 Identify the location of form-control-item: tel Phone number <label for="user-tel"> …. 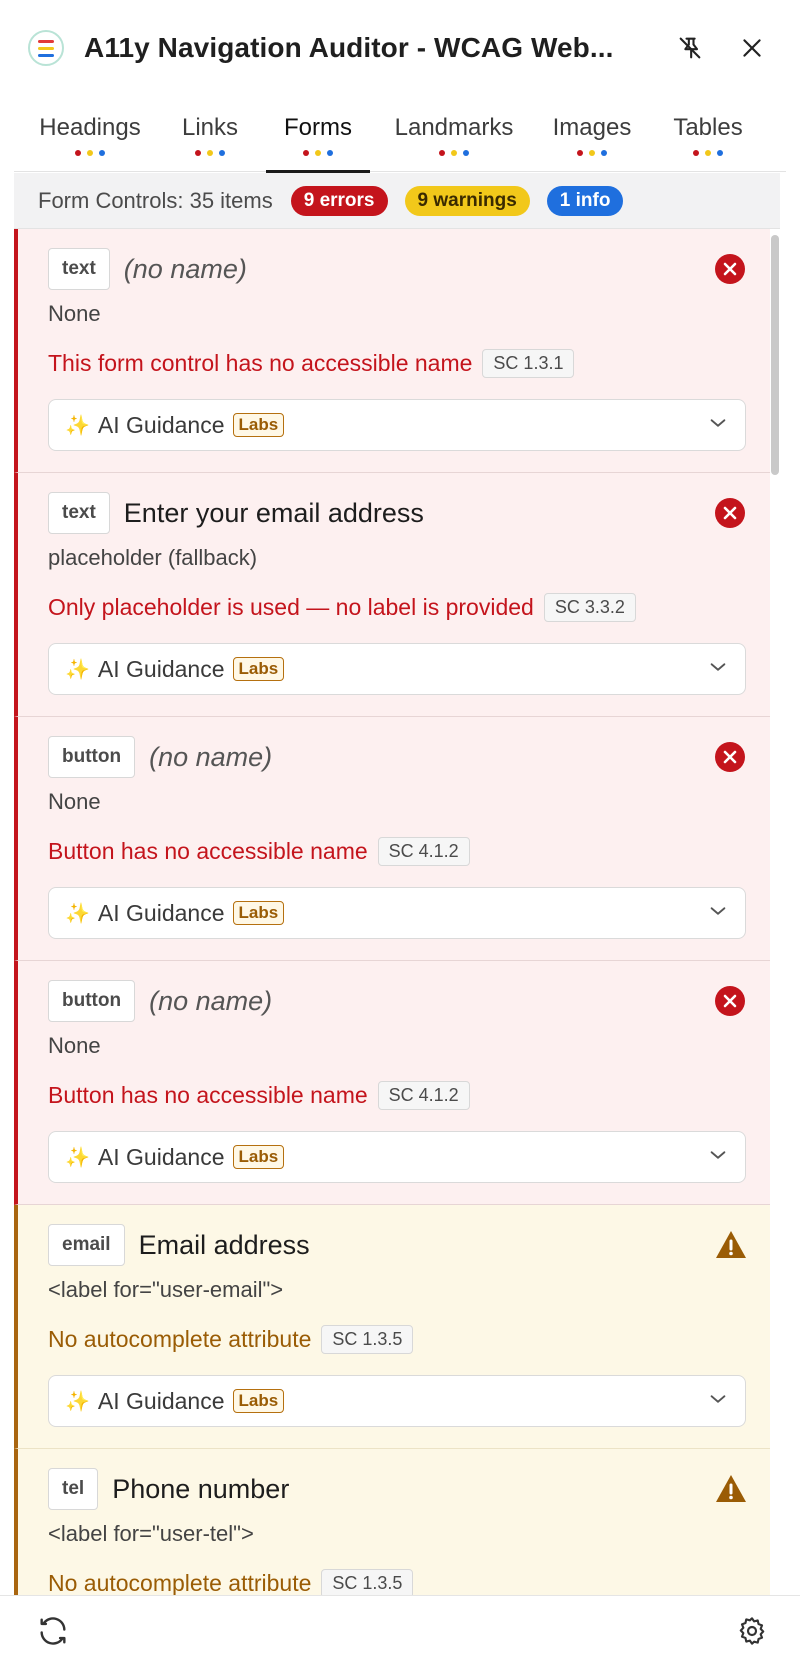
(392, 1522).